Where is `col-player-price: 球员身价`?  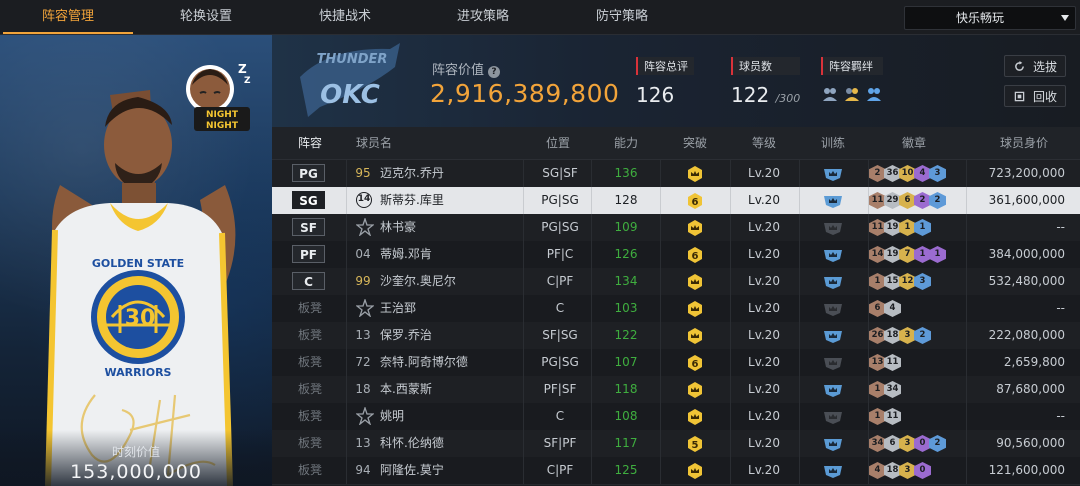 col-player-price: 球员身价 is located at coordinates (1024, 143).